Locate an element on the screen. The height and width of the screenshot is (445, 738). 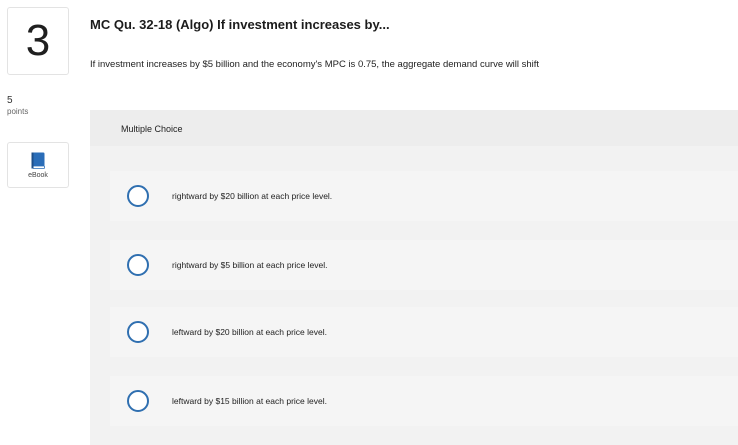
ebook-label: eBook is located at coordinates (38, 175).